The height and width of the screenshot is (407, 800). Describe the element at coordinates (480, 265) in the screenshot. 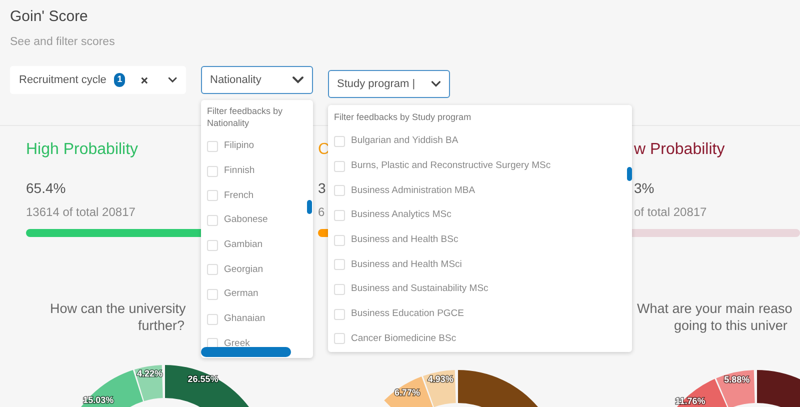

I see `dropdown-option: Business and Health MSci` at that location.